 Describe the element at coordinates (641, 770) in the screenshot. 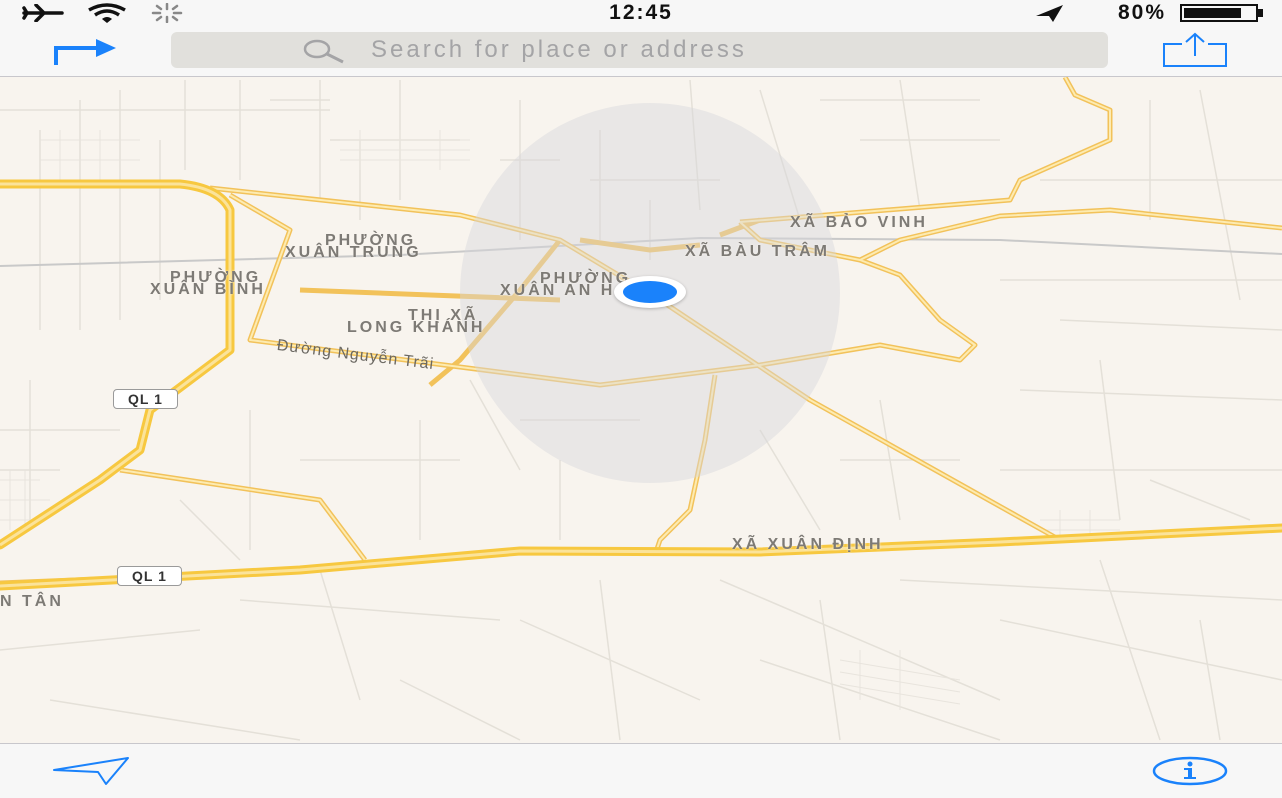

I see `bottom-toolbar` at that location.